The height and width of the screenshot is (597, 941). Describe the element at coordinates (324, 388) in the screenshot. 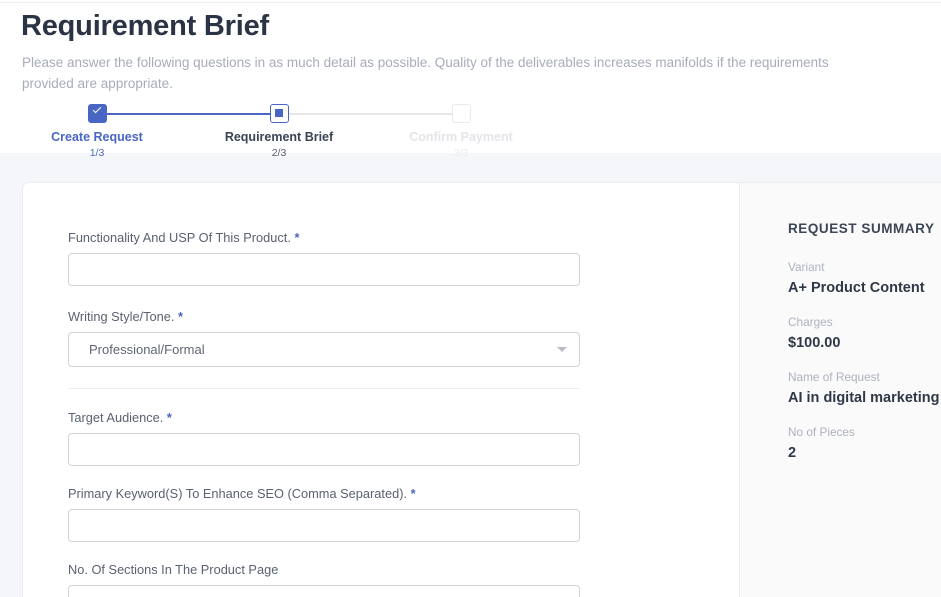

I see `section-divider` at that location.